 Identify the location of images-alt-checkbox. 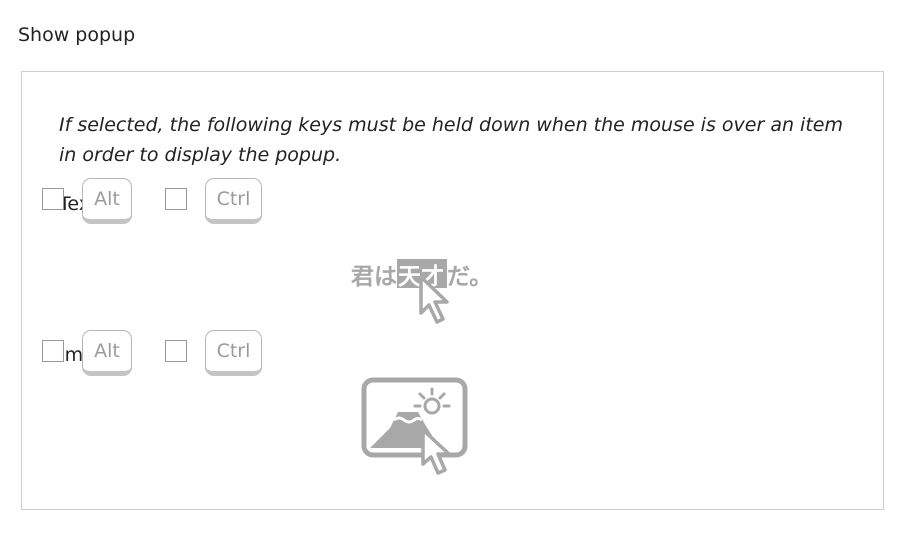
(53, 351).